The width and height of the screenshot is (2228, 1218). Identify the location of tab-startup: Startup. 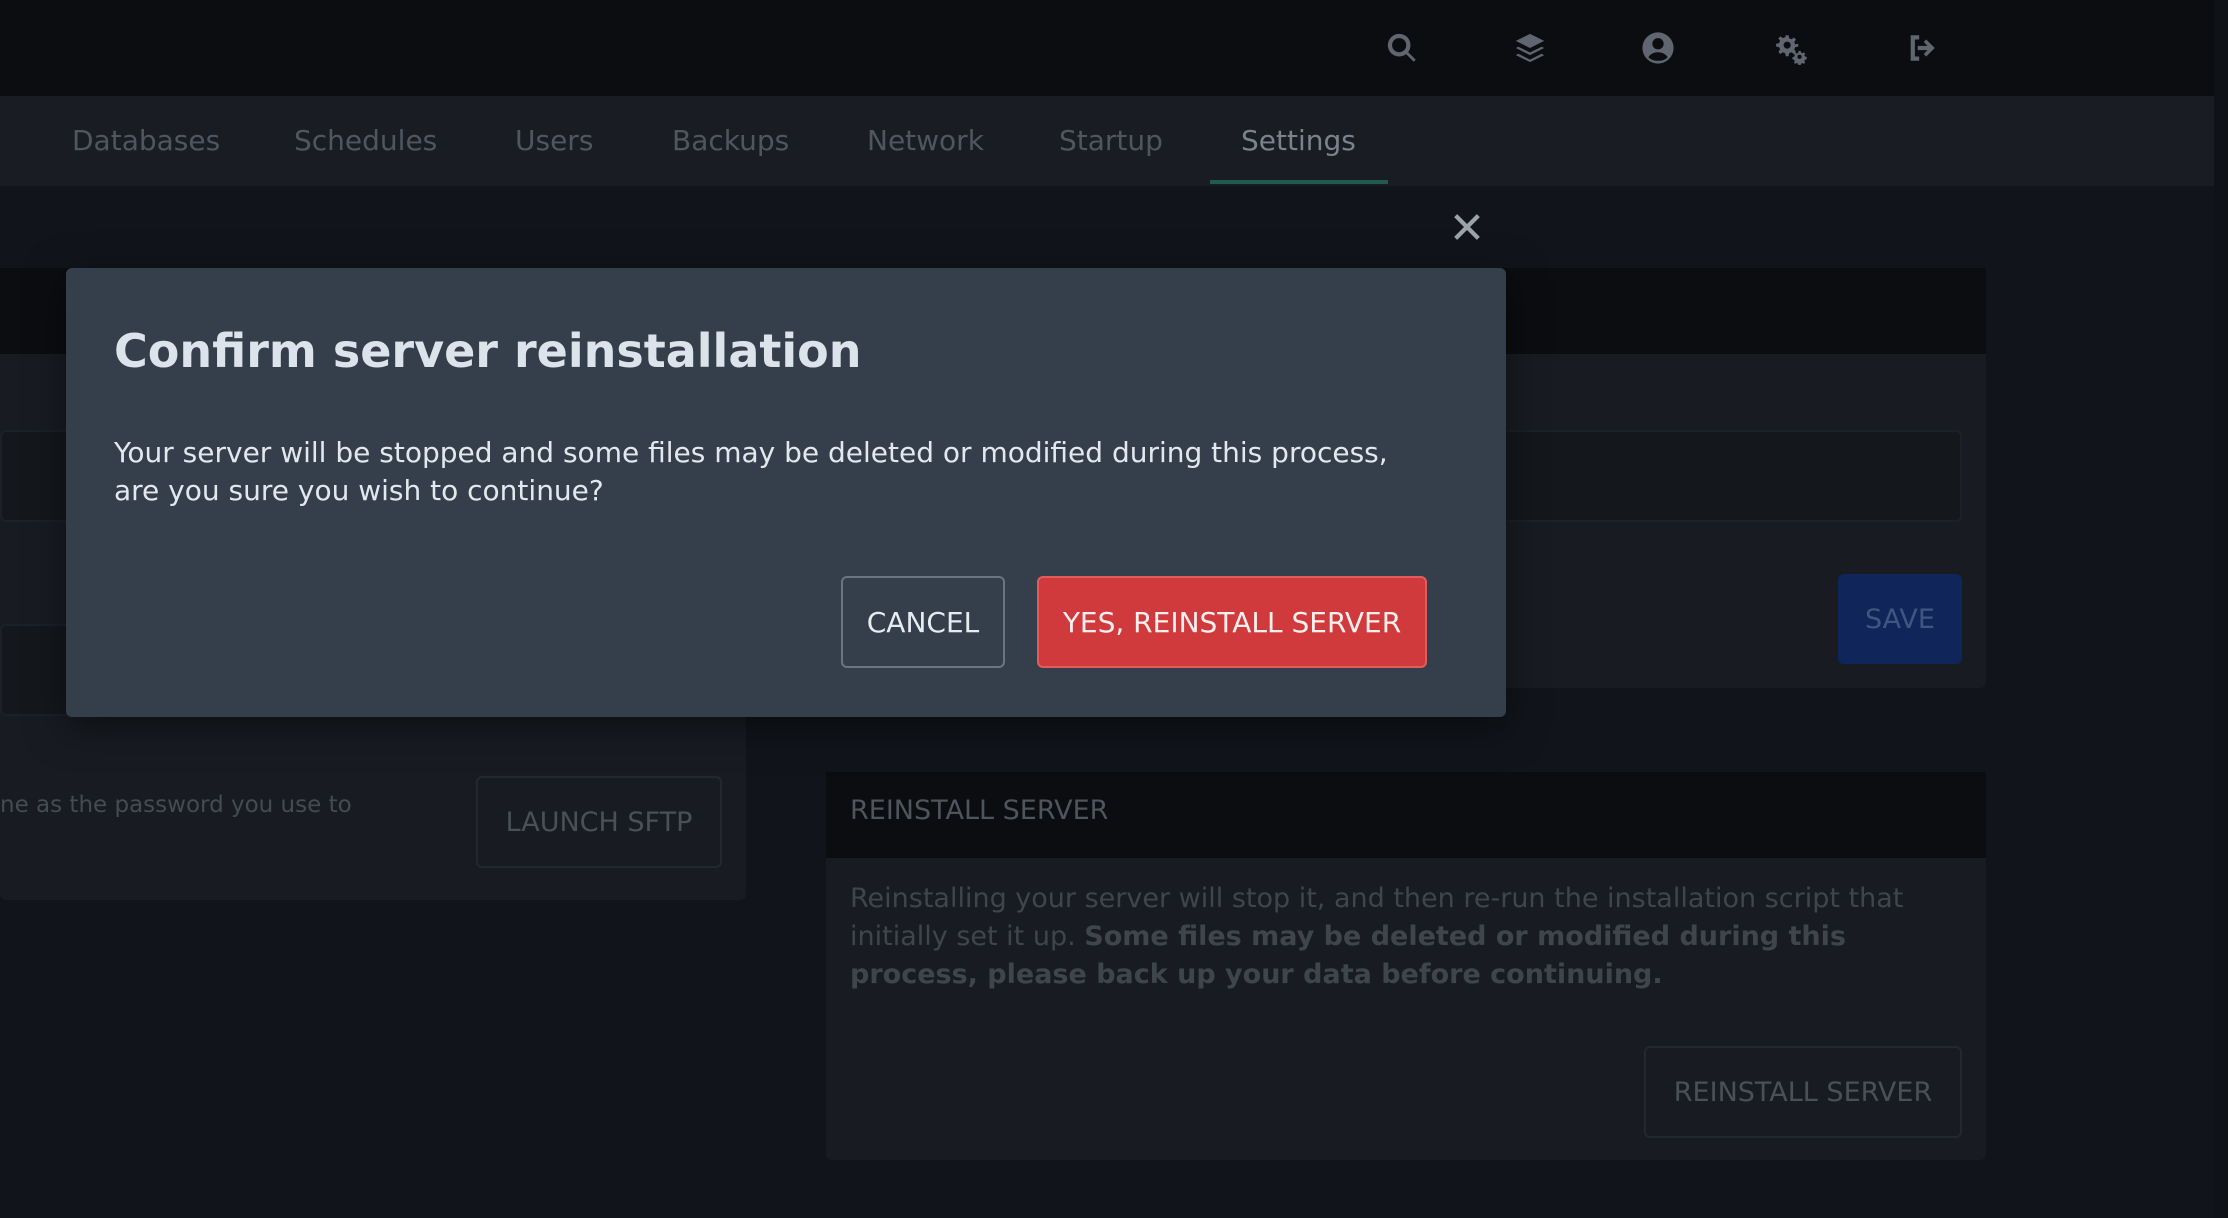
(1111, 141).